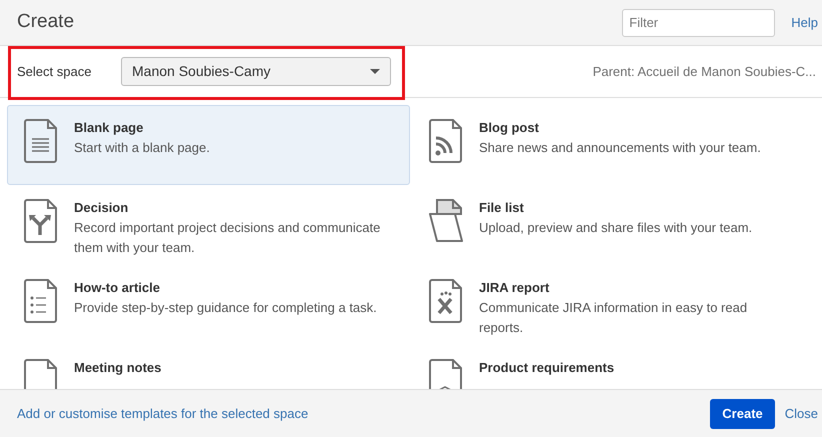 This screenshot has width=822, height=437. What do you see at coordinates (616, 228) in the screenshot?
I see `template-description: Upload, preview and share files with your team.` at bounding box center [616, 228].